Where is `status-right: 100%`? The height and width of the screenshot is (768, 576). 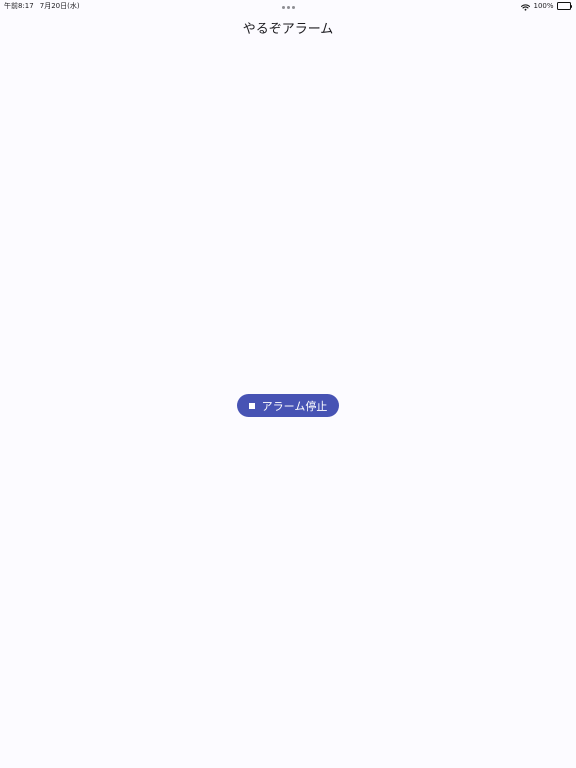
status-right: 100% is located at coordinates (546, 6).